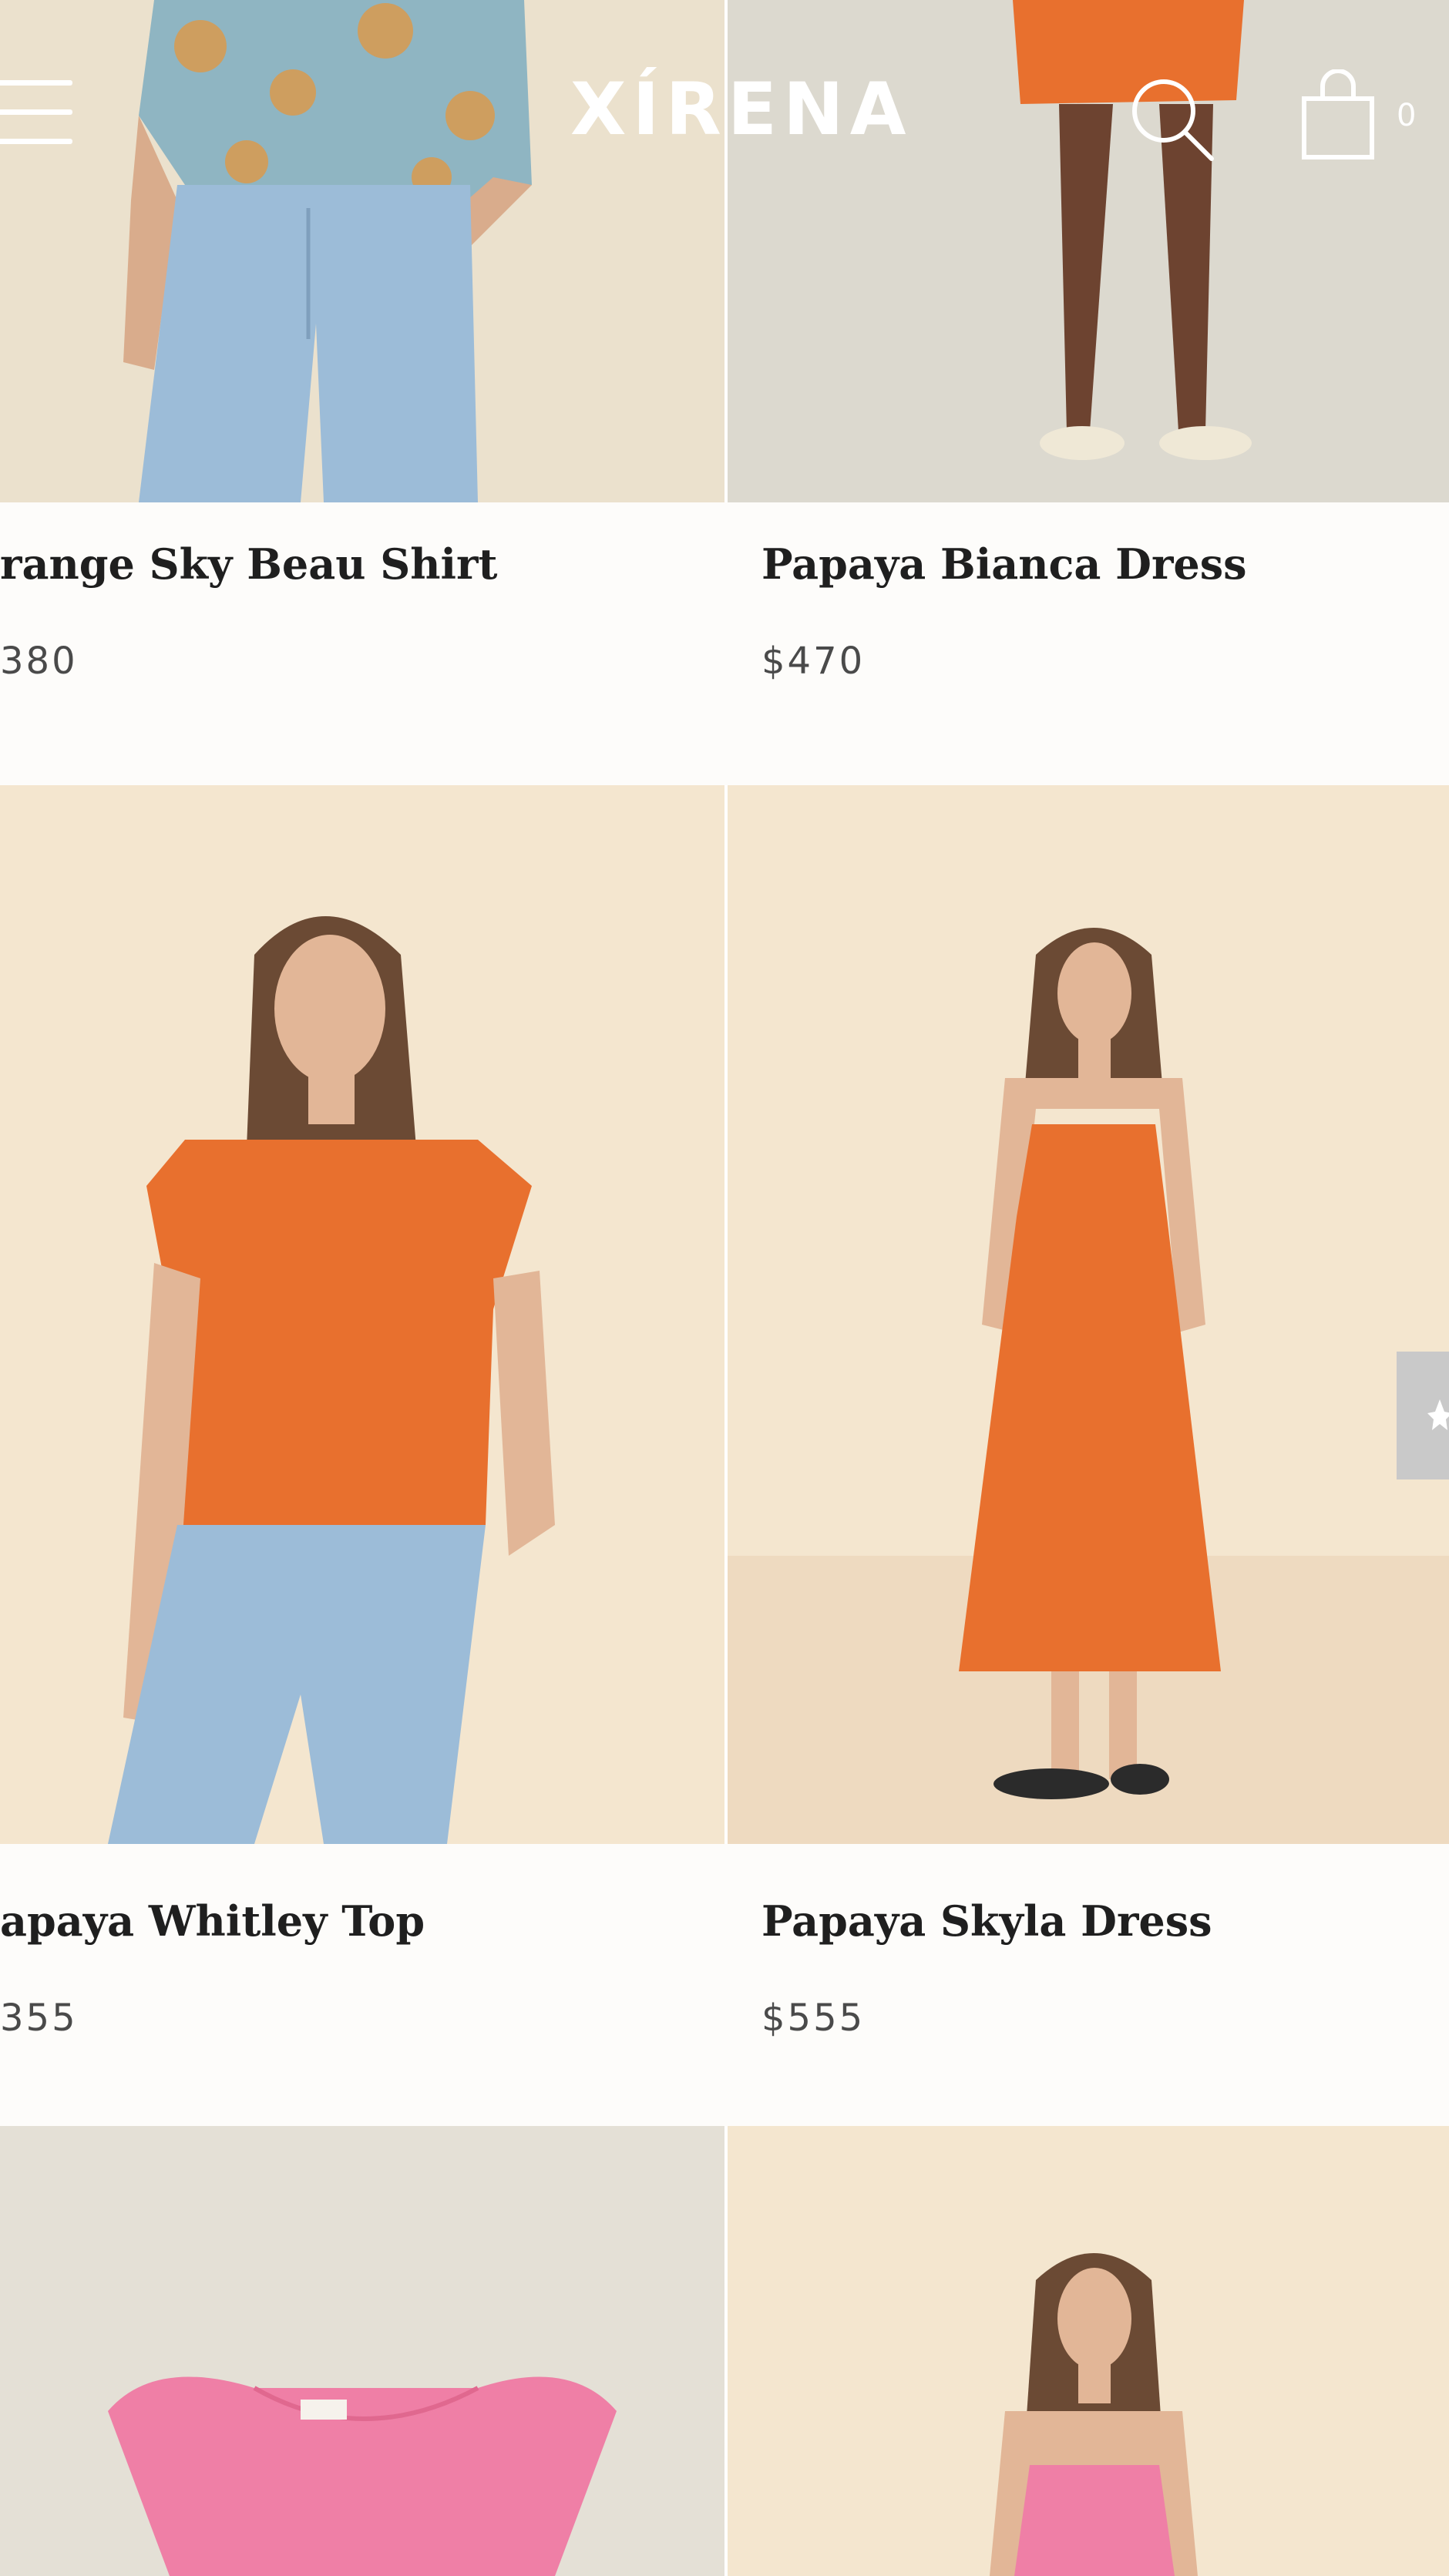 This screenshot has width=1449, height=2576. Describe the element at coordinates (249, 564) in the screenshot. I see `product-title: range Sky Beau Shirt` at that location.